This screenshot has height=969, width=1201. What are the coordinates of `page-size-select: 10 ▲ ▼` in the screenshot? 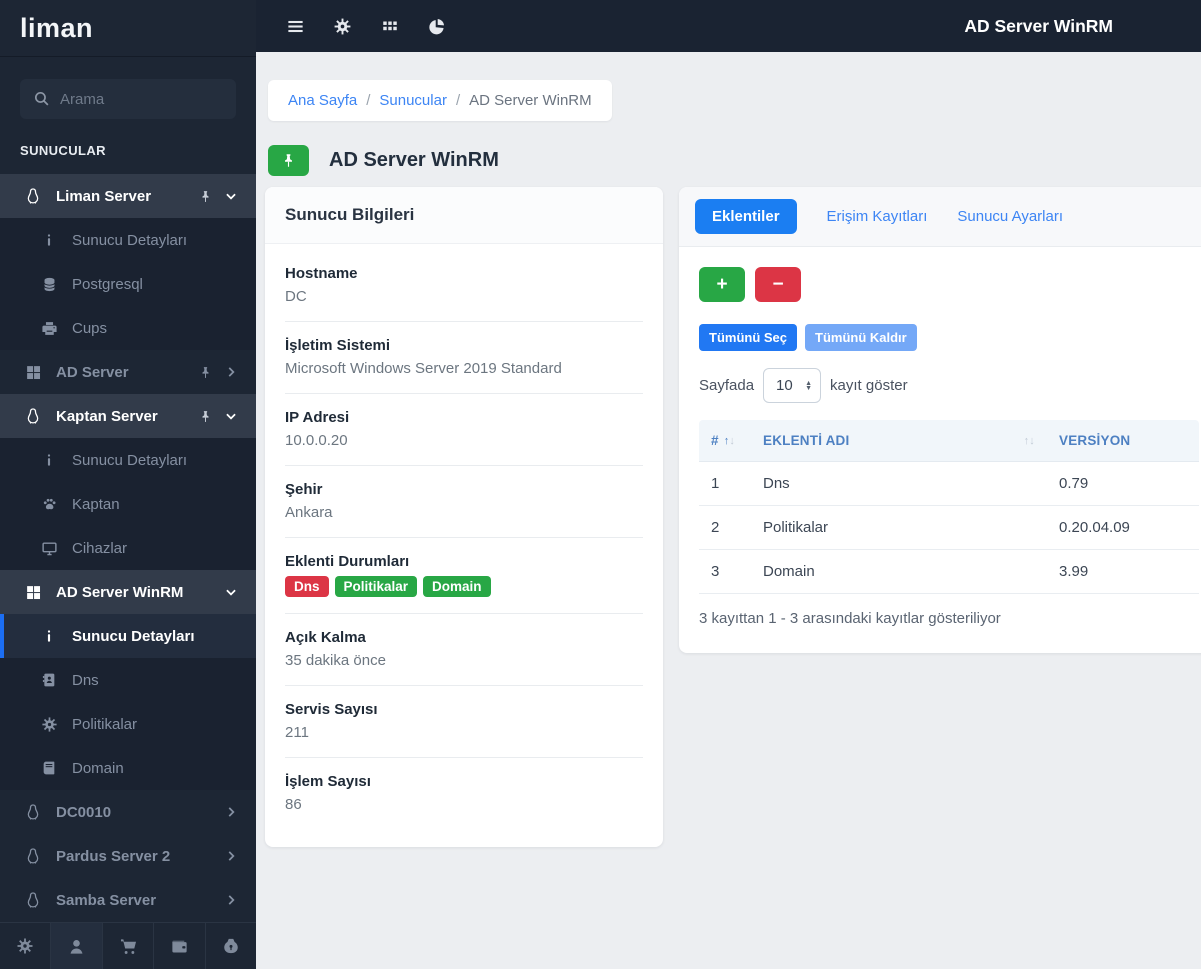 It's located at (792, 385).